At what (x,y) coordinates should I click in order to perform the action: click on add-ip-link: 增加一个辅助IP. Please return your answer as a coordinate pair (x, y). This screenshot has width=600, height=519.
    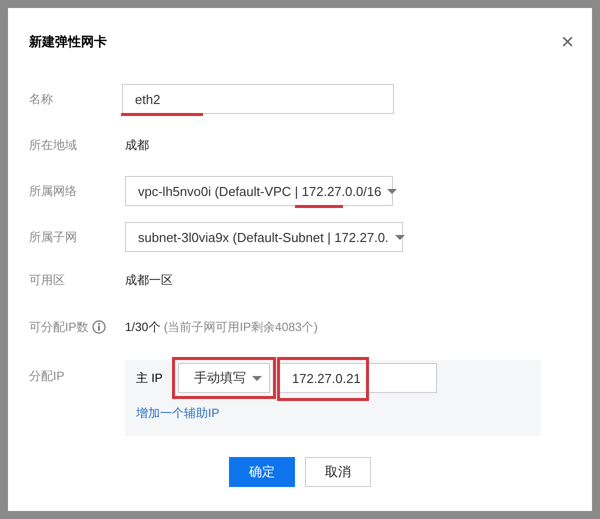
    Looking at the image, I should click on (178, 413).